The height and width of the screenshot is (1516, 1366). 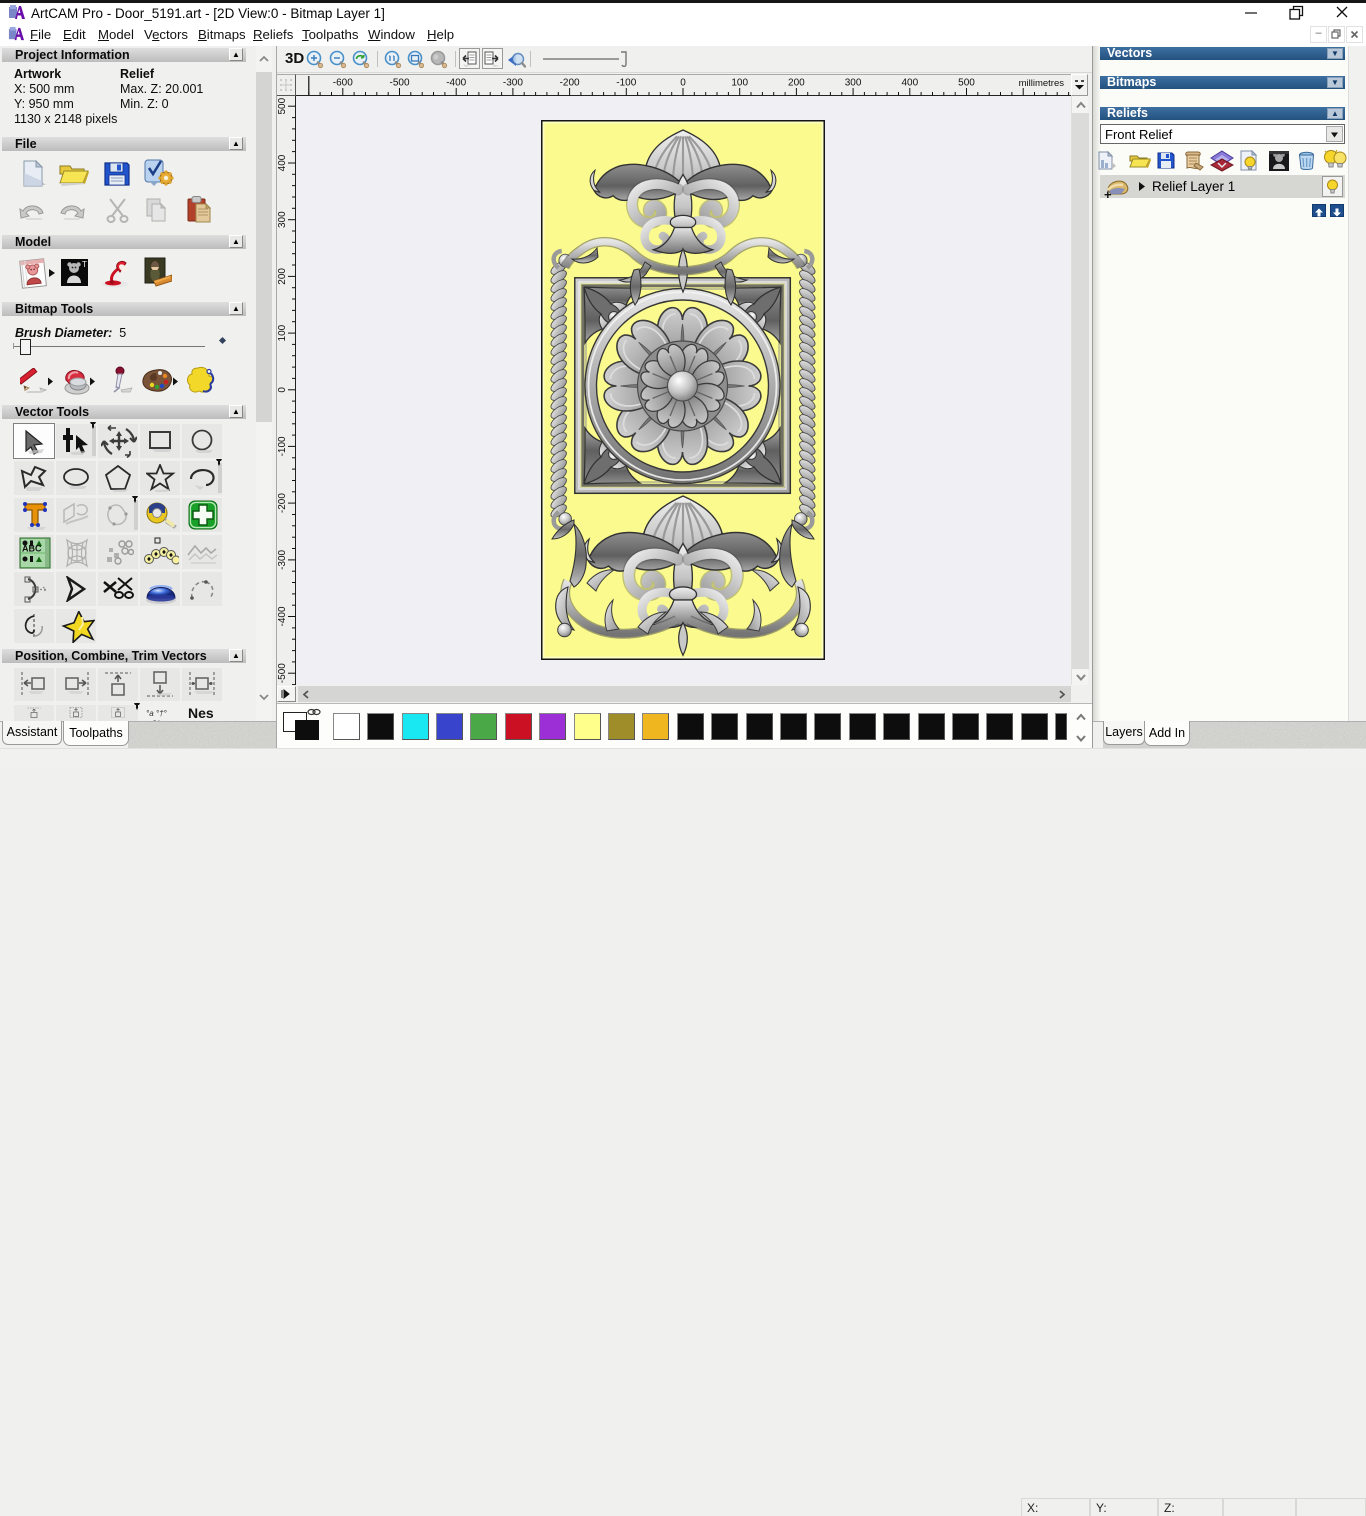 I want to click on svg-text: -600, so click(x=343, y=83).